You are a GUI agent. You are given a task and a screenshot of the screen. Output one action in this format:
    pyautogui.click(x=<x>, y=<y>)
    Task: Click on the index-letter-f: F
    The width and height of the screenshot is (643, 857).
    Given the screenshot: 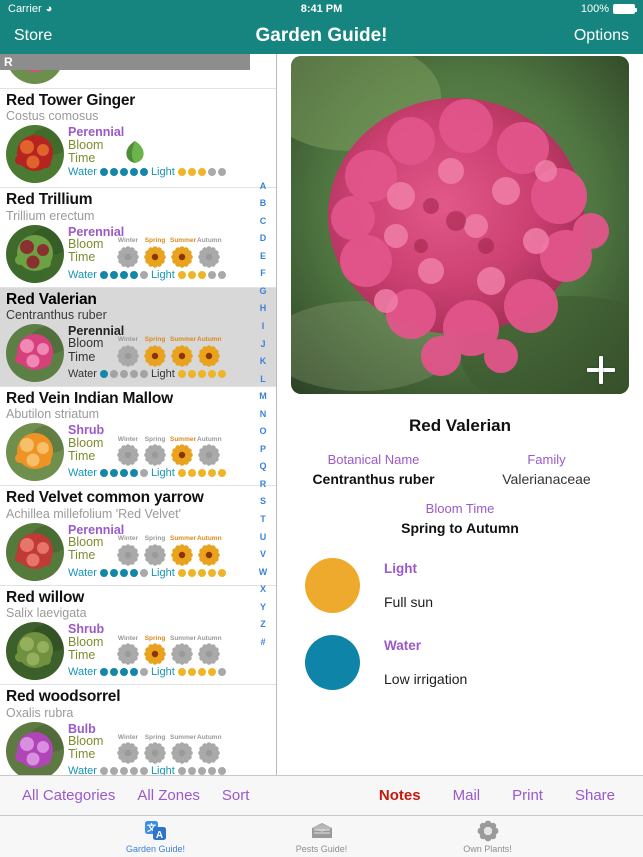 What is the action you would take?
    pyautogui.click(x=263, y=274)
    